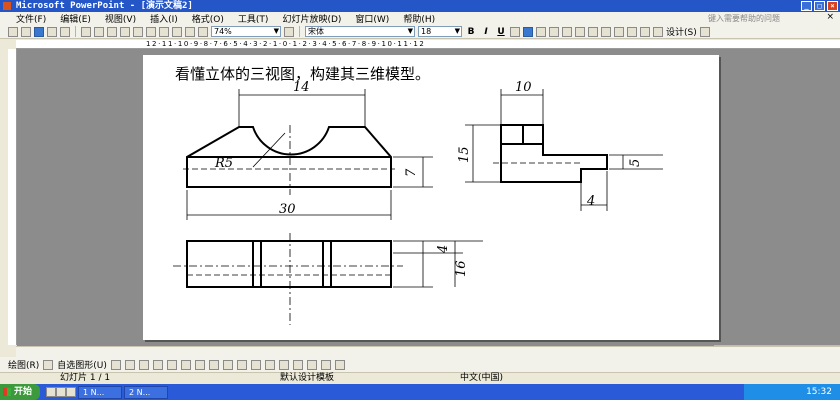  Describe the element at coordinates (411, 172) in the screenshot. I see `dim-7: 7` at that location.